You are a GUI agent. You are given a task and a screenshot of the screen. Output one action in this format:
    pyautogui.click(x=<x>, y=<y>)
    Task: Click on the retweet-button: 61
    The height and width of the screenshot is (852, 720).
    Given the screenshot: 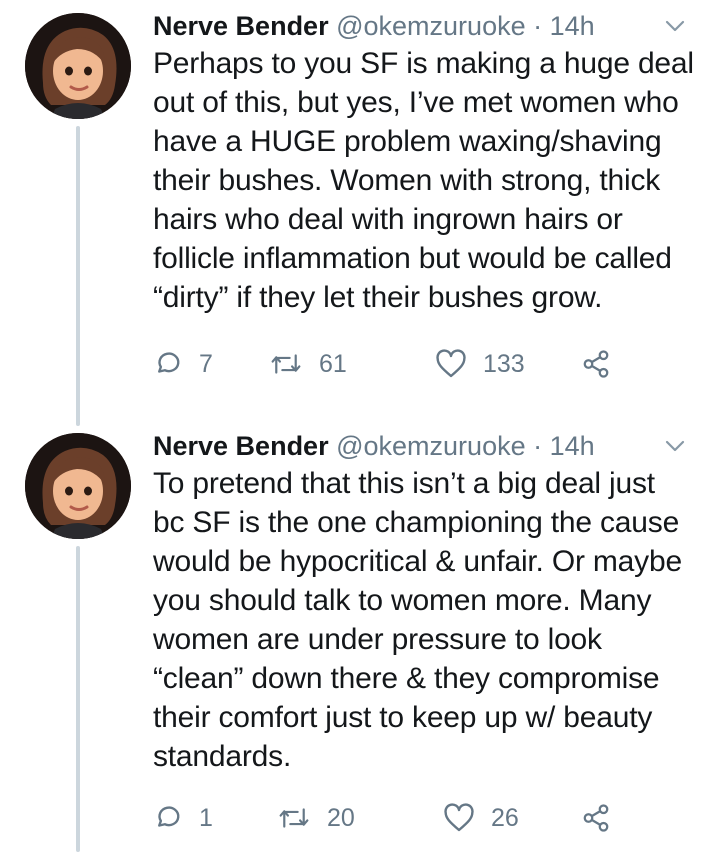 What is the action you would take?
    pyautogui.click(x=308, y=364)
    